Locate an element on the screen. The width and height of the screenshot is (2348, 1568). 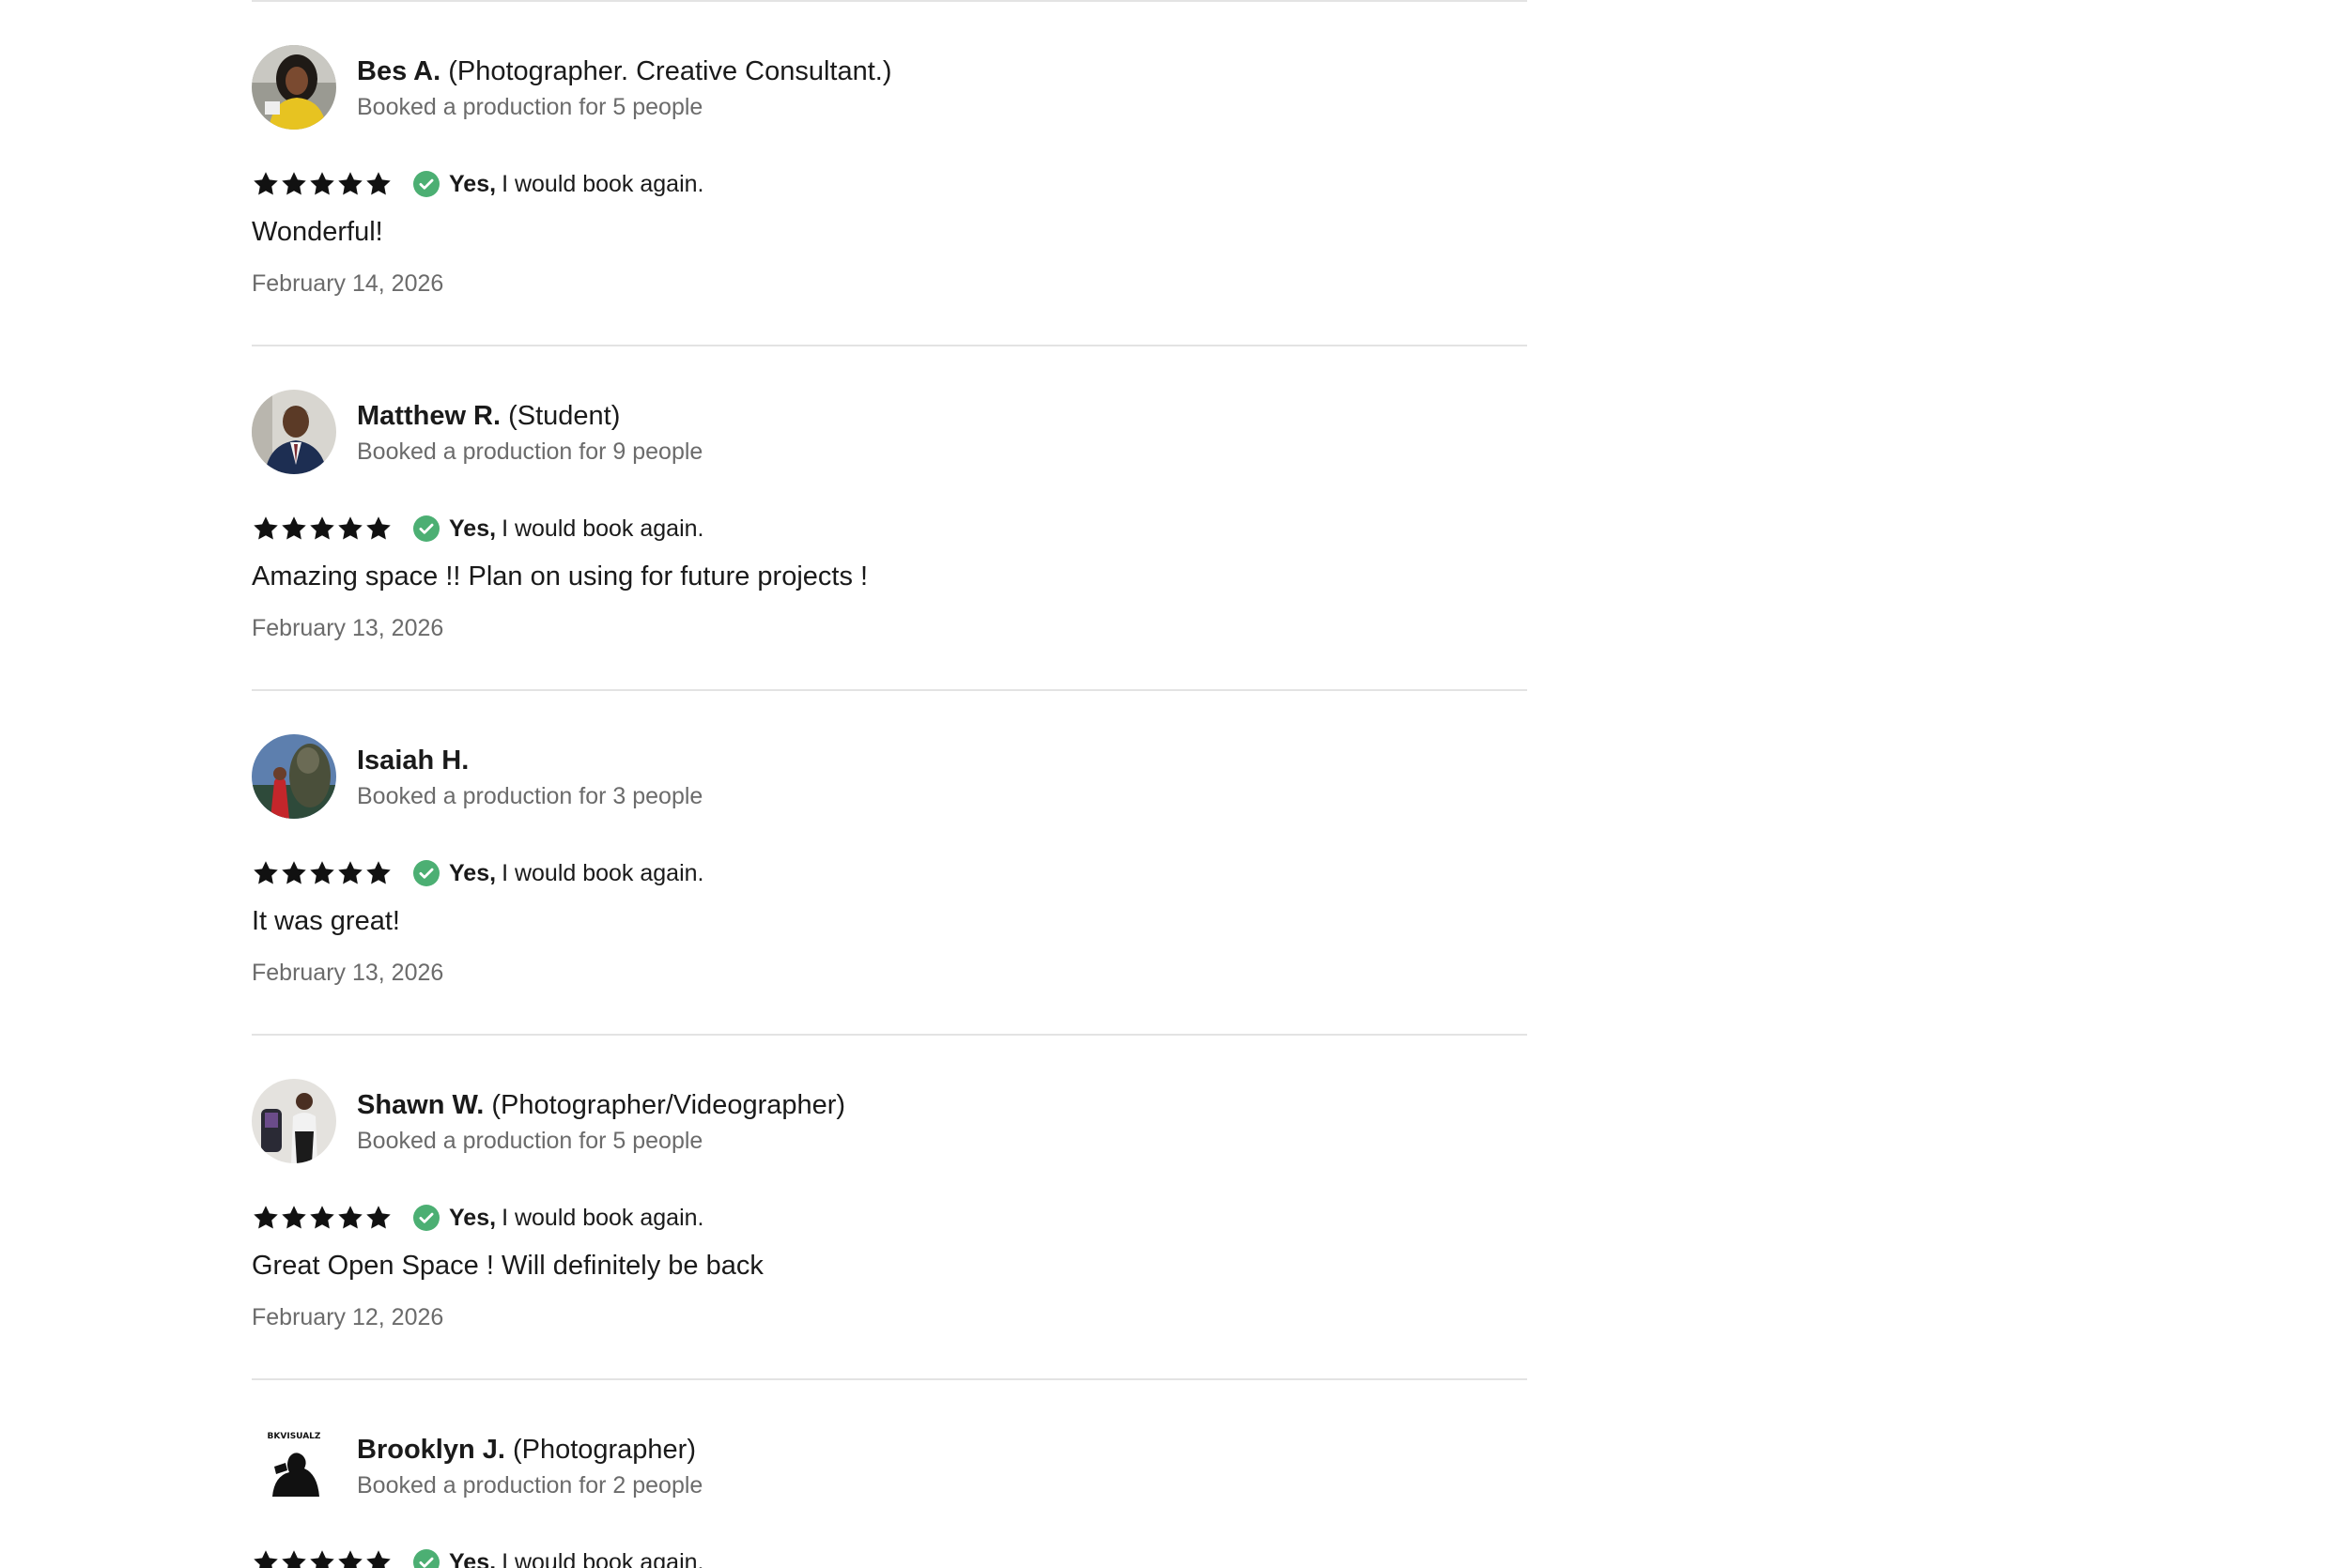
reviewer-name: Matthew R. is located at coordinates (429, 416).